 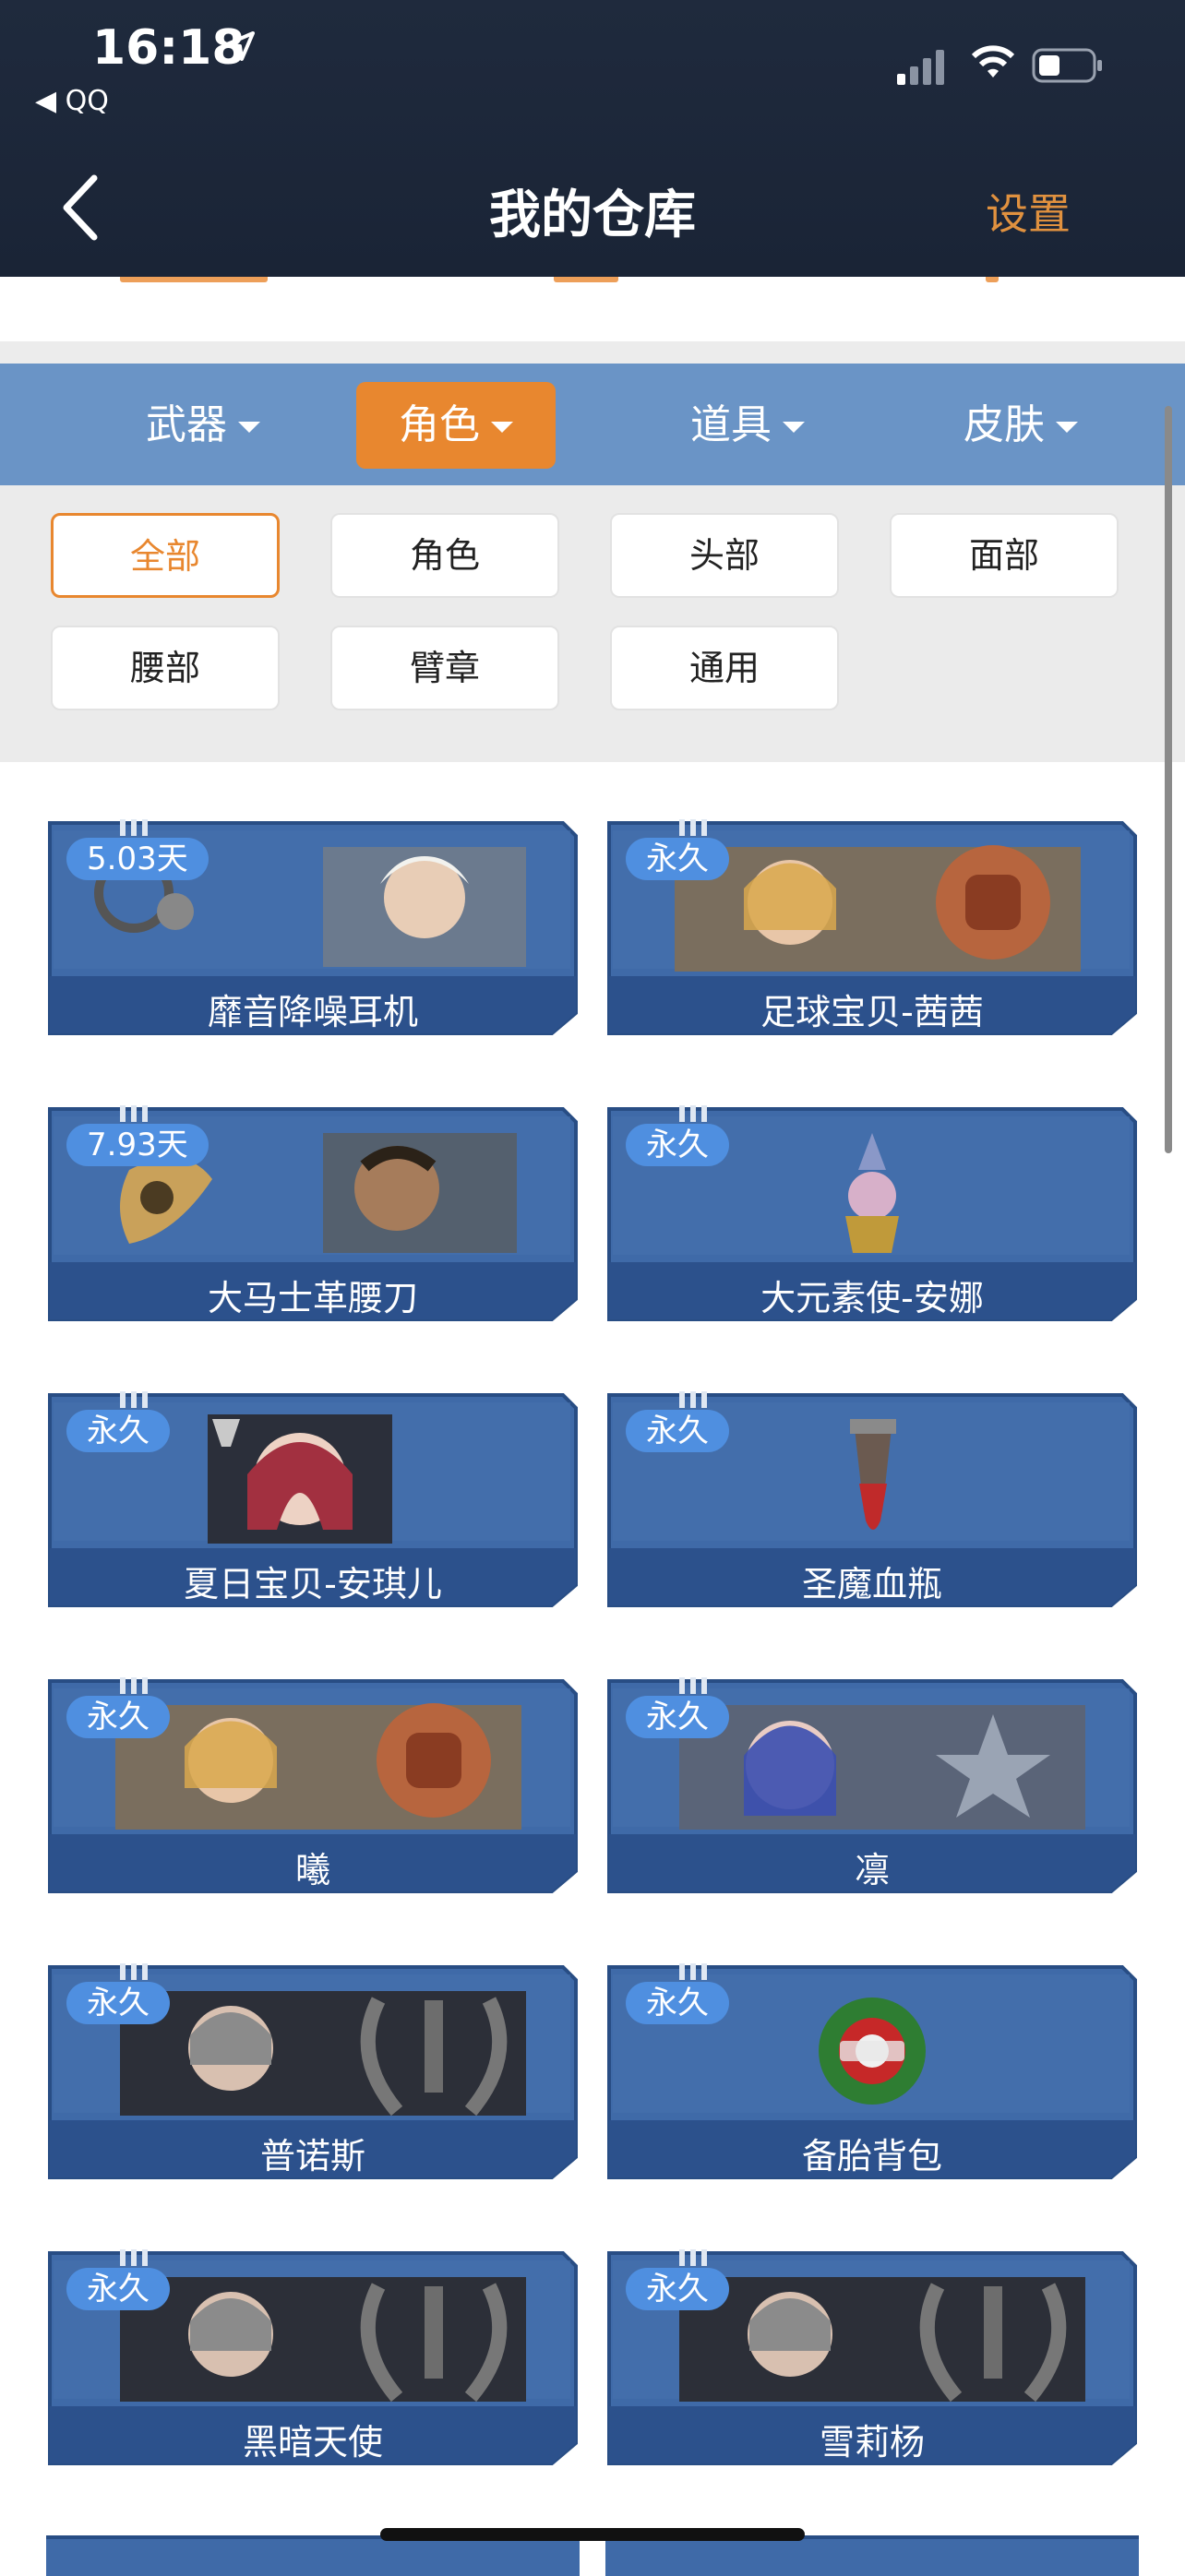 I want to click on wifi-icon, so click(x=993, y=62).